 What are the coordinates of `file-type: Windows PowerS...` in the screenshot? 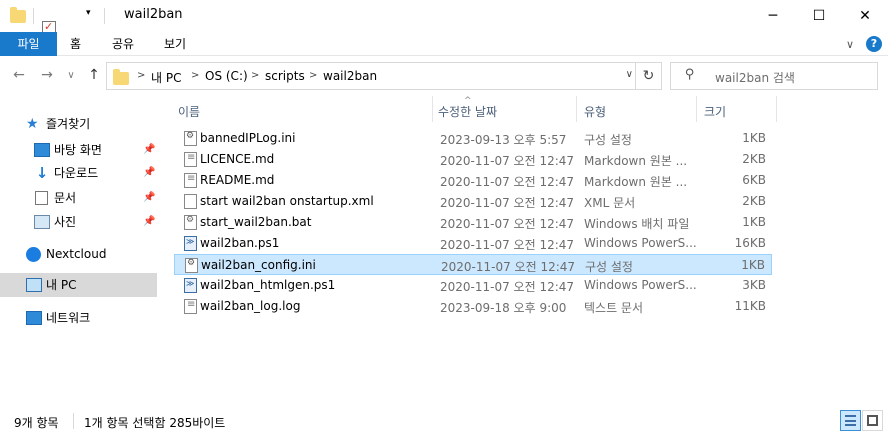 It's located at (640, 243).